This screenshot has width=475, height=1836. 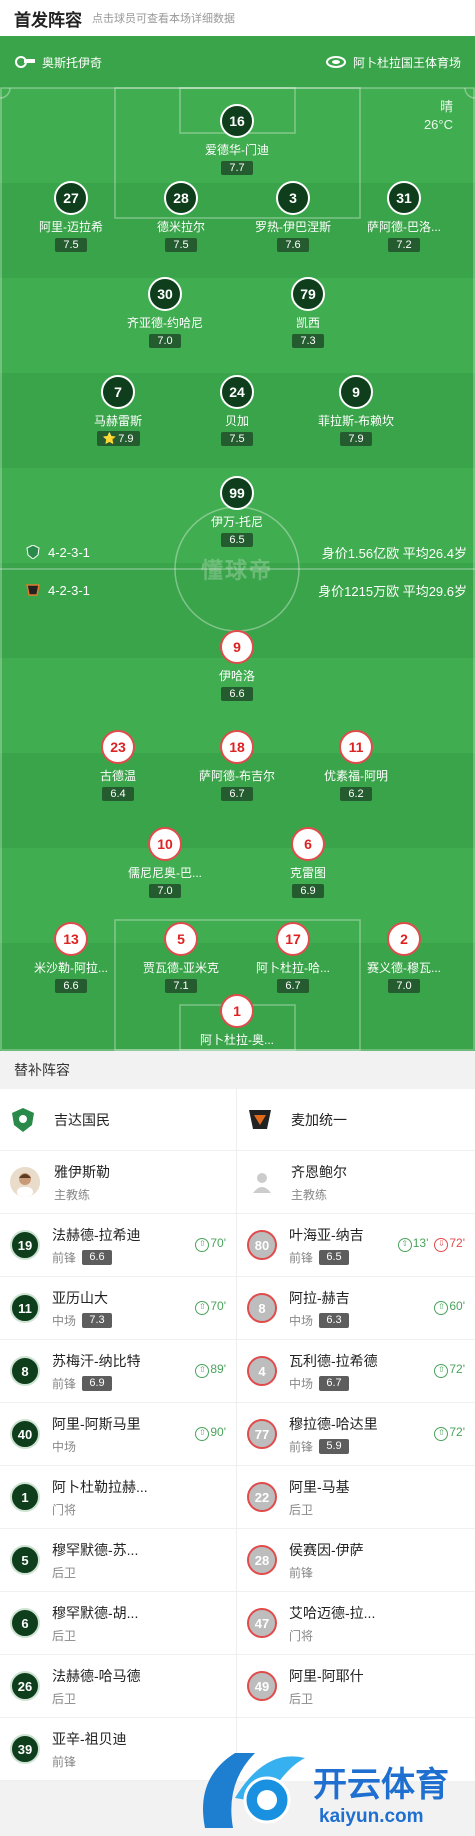 What do you see at coordinates (438, 116) in the screenshot?
I see `weather: 晴 26°C` at bounding box center [438, 116].